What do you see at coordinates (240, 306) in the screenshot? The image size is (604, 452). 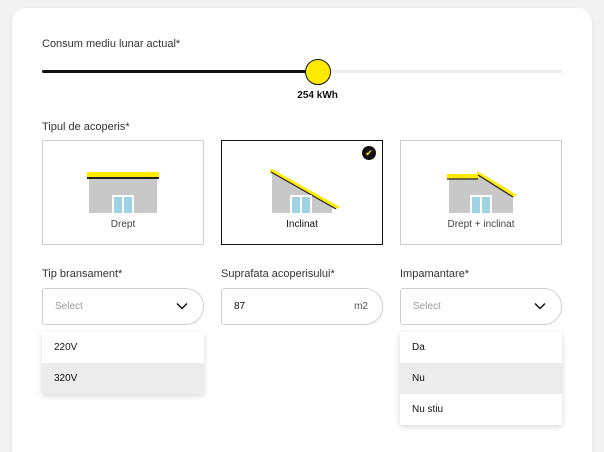 I see `roof-area-value: 87` at bounding box center [240, 306].